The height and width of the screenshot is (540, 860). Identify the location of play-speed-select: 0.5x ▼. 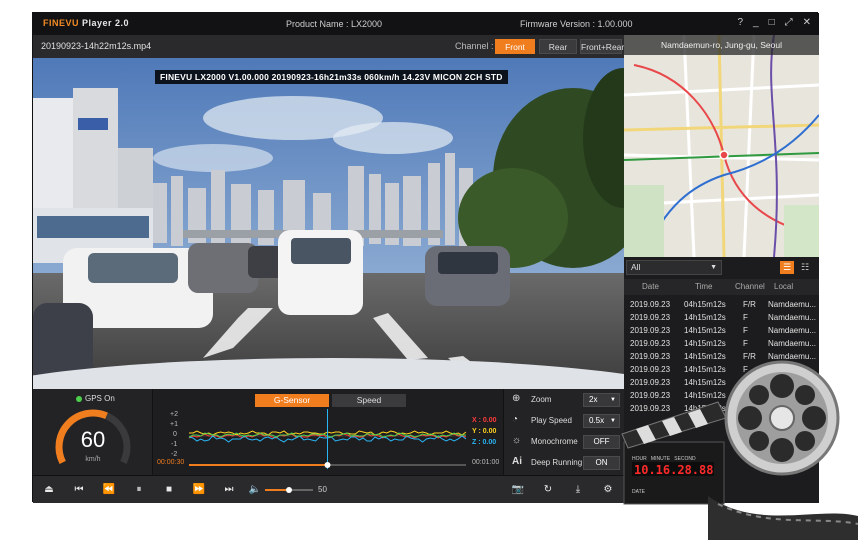
(601, 421).